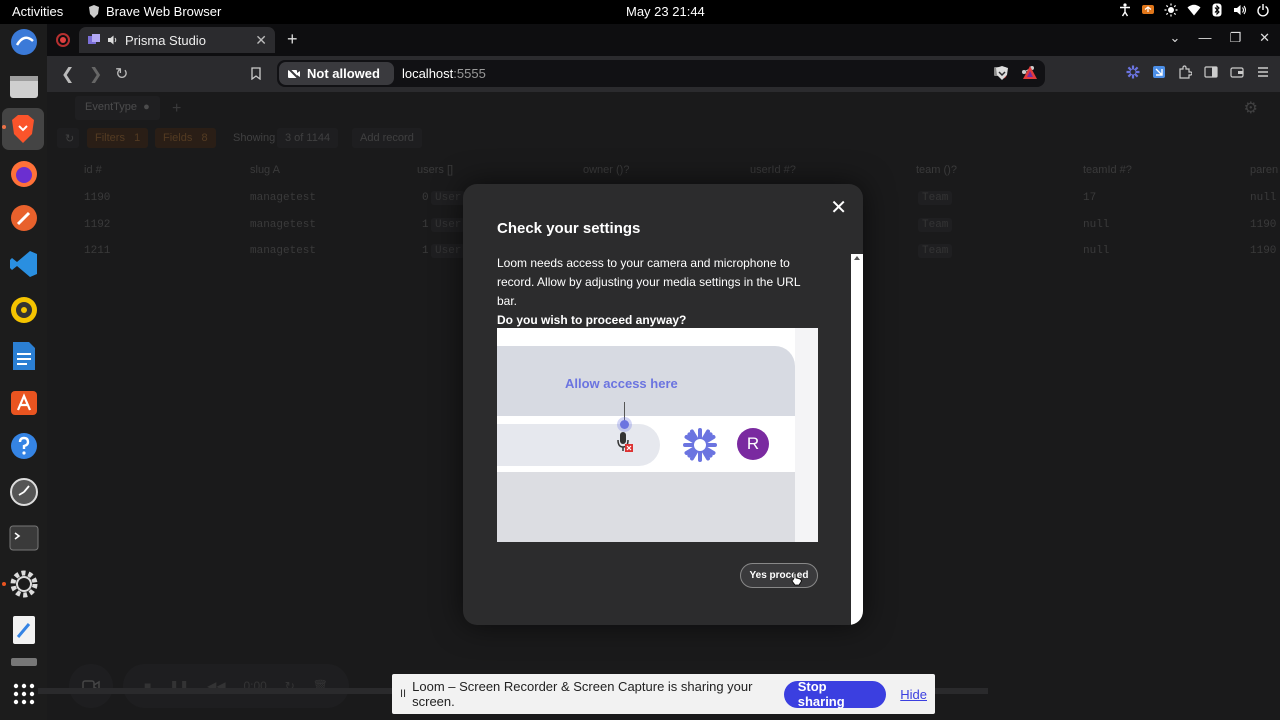  I want to click on column-header: slug A, so click(265, 170).